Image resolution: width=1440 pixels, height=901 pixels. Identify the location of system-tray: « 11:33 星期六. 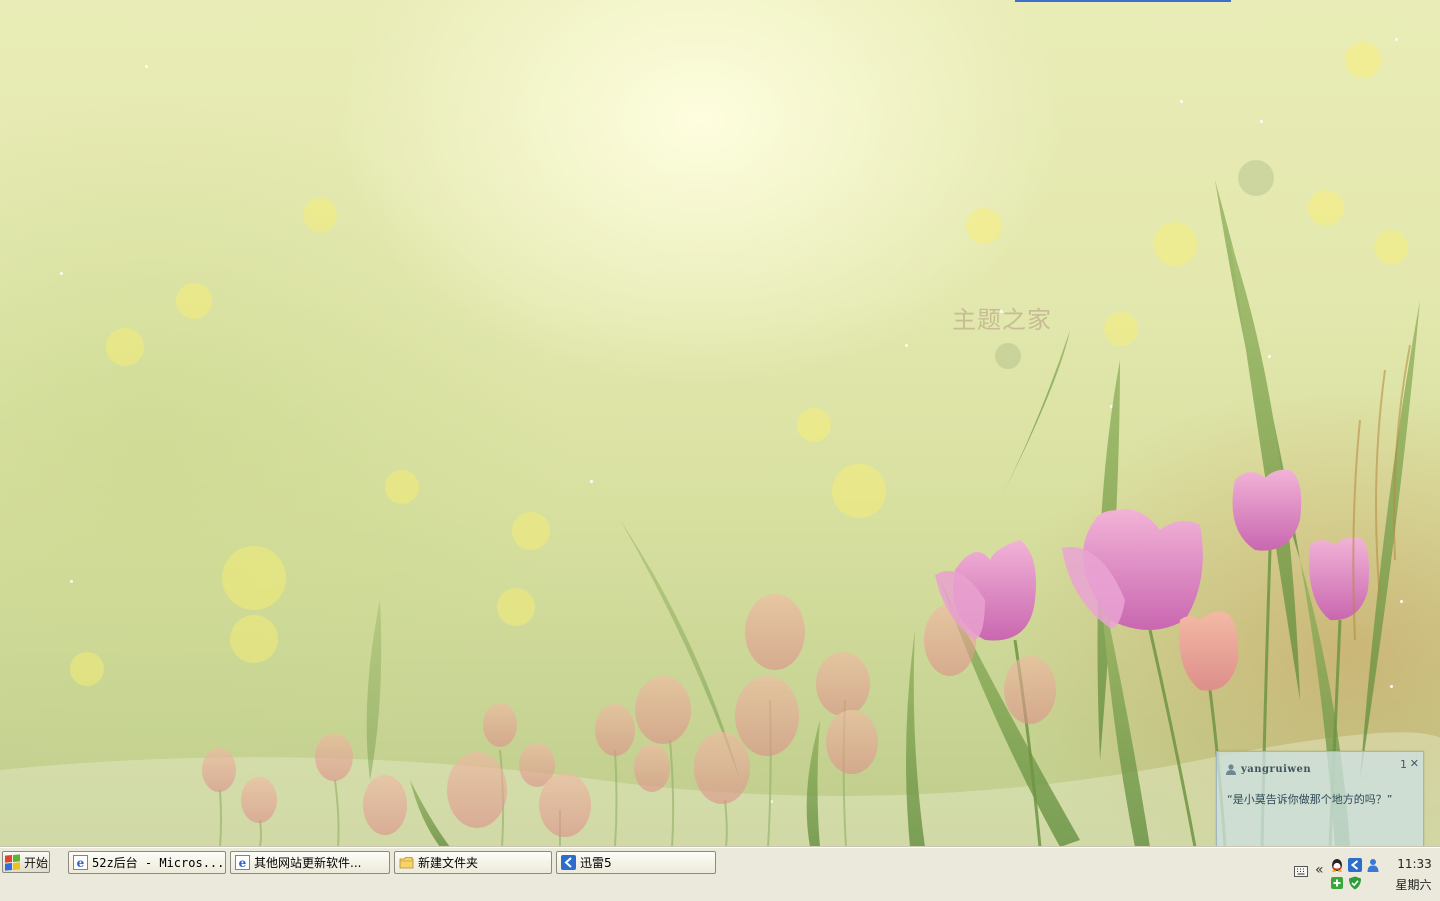
(1365, 874).